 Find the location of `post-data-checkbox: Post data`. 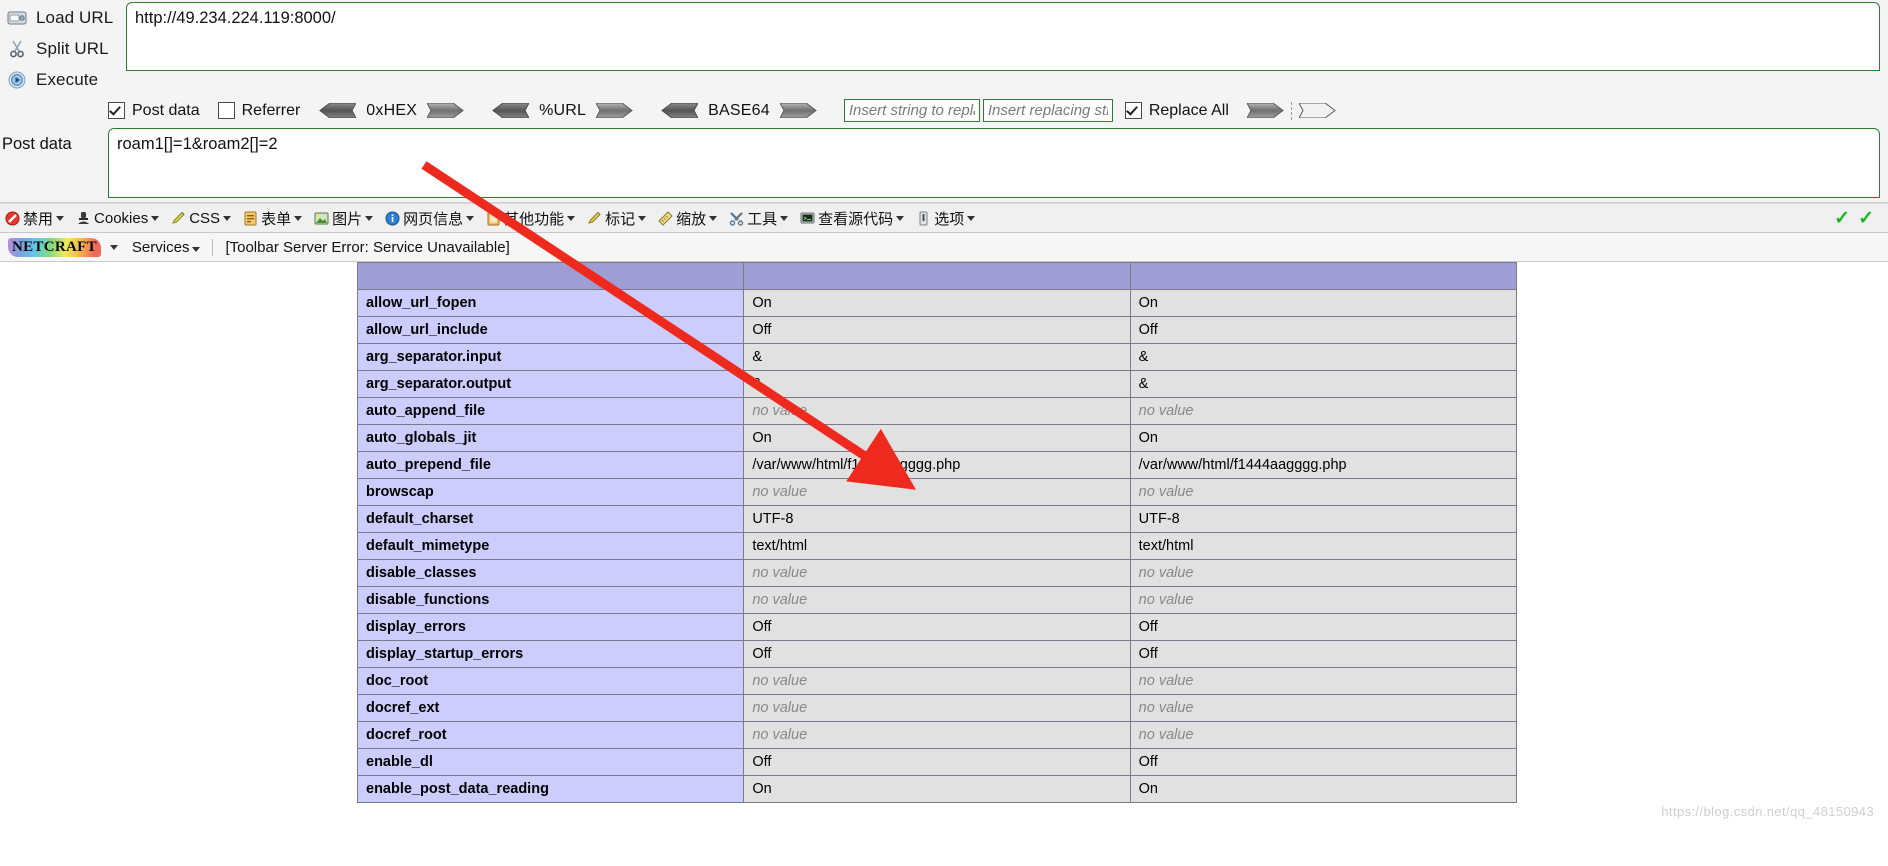

post-data-checkbox: Post data is located at coordinates (154, 111).